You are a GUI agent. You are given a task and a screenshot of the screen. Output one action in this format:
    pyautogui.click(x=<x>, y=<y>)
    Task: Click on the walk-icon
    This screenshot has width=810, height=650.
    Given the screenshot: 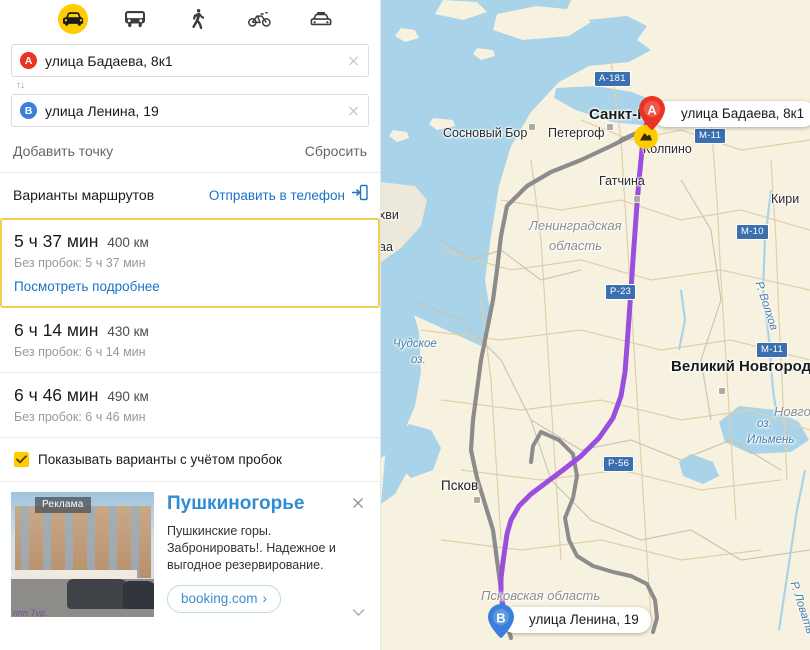 What is the action you would take?
    pyautogui.click(x=197, y=19)
    